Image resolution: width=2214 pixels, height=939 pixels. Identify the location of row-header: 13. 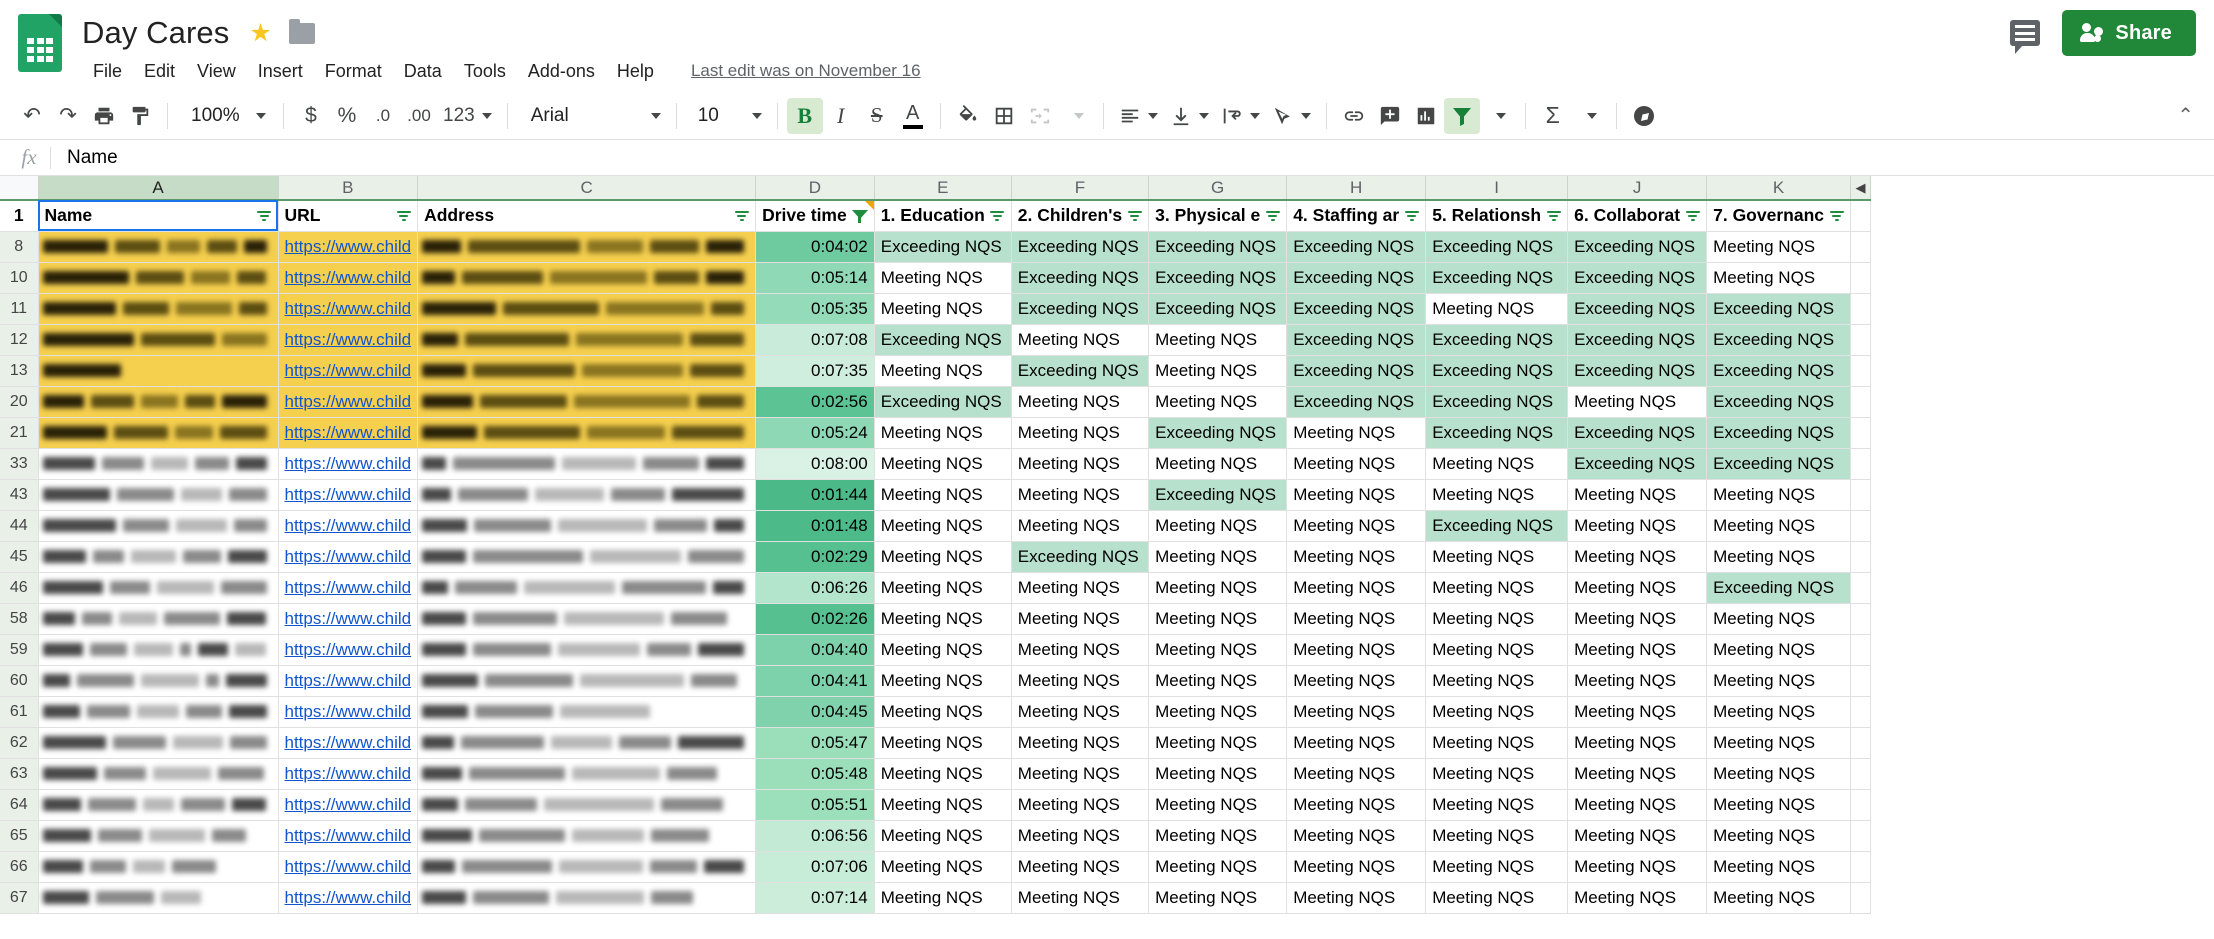
(19, 371).